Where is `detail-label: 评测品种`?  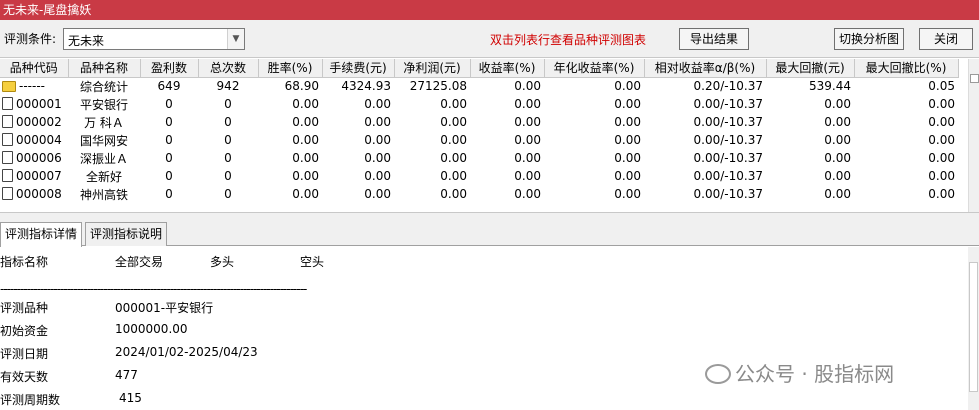
detail-label: 评测品种 is located at coordinates (24, 308).